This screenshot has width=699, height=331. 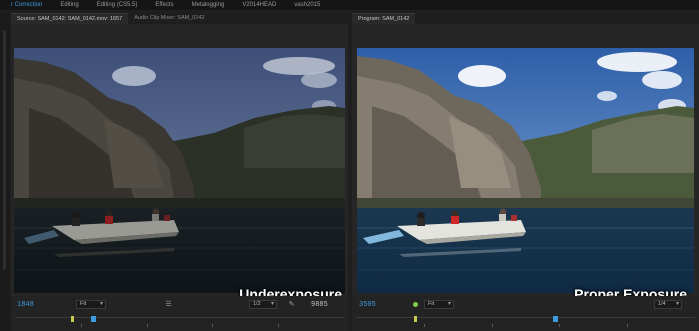 What do you see at coordinates (208, 5) in the screenshot?
I see `workspace-metalogging: Metalogging` at bounding box center [208, 5].